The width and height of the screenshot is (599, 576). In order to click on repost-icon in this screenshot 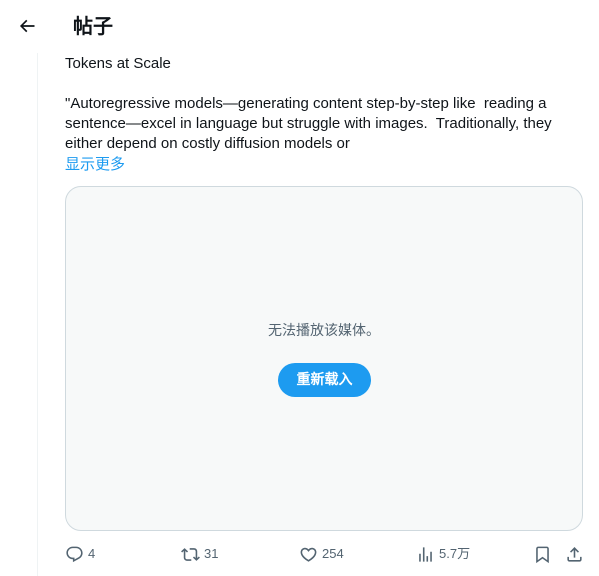, I will do `click(190, 554)`.